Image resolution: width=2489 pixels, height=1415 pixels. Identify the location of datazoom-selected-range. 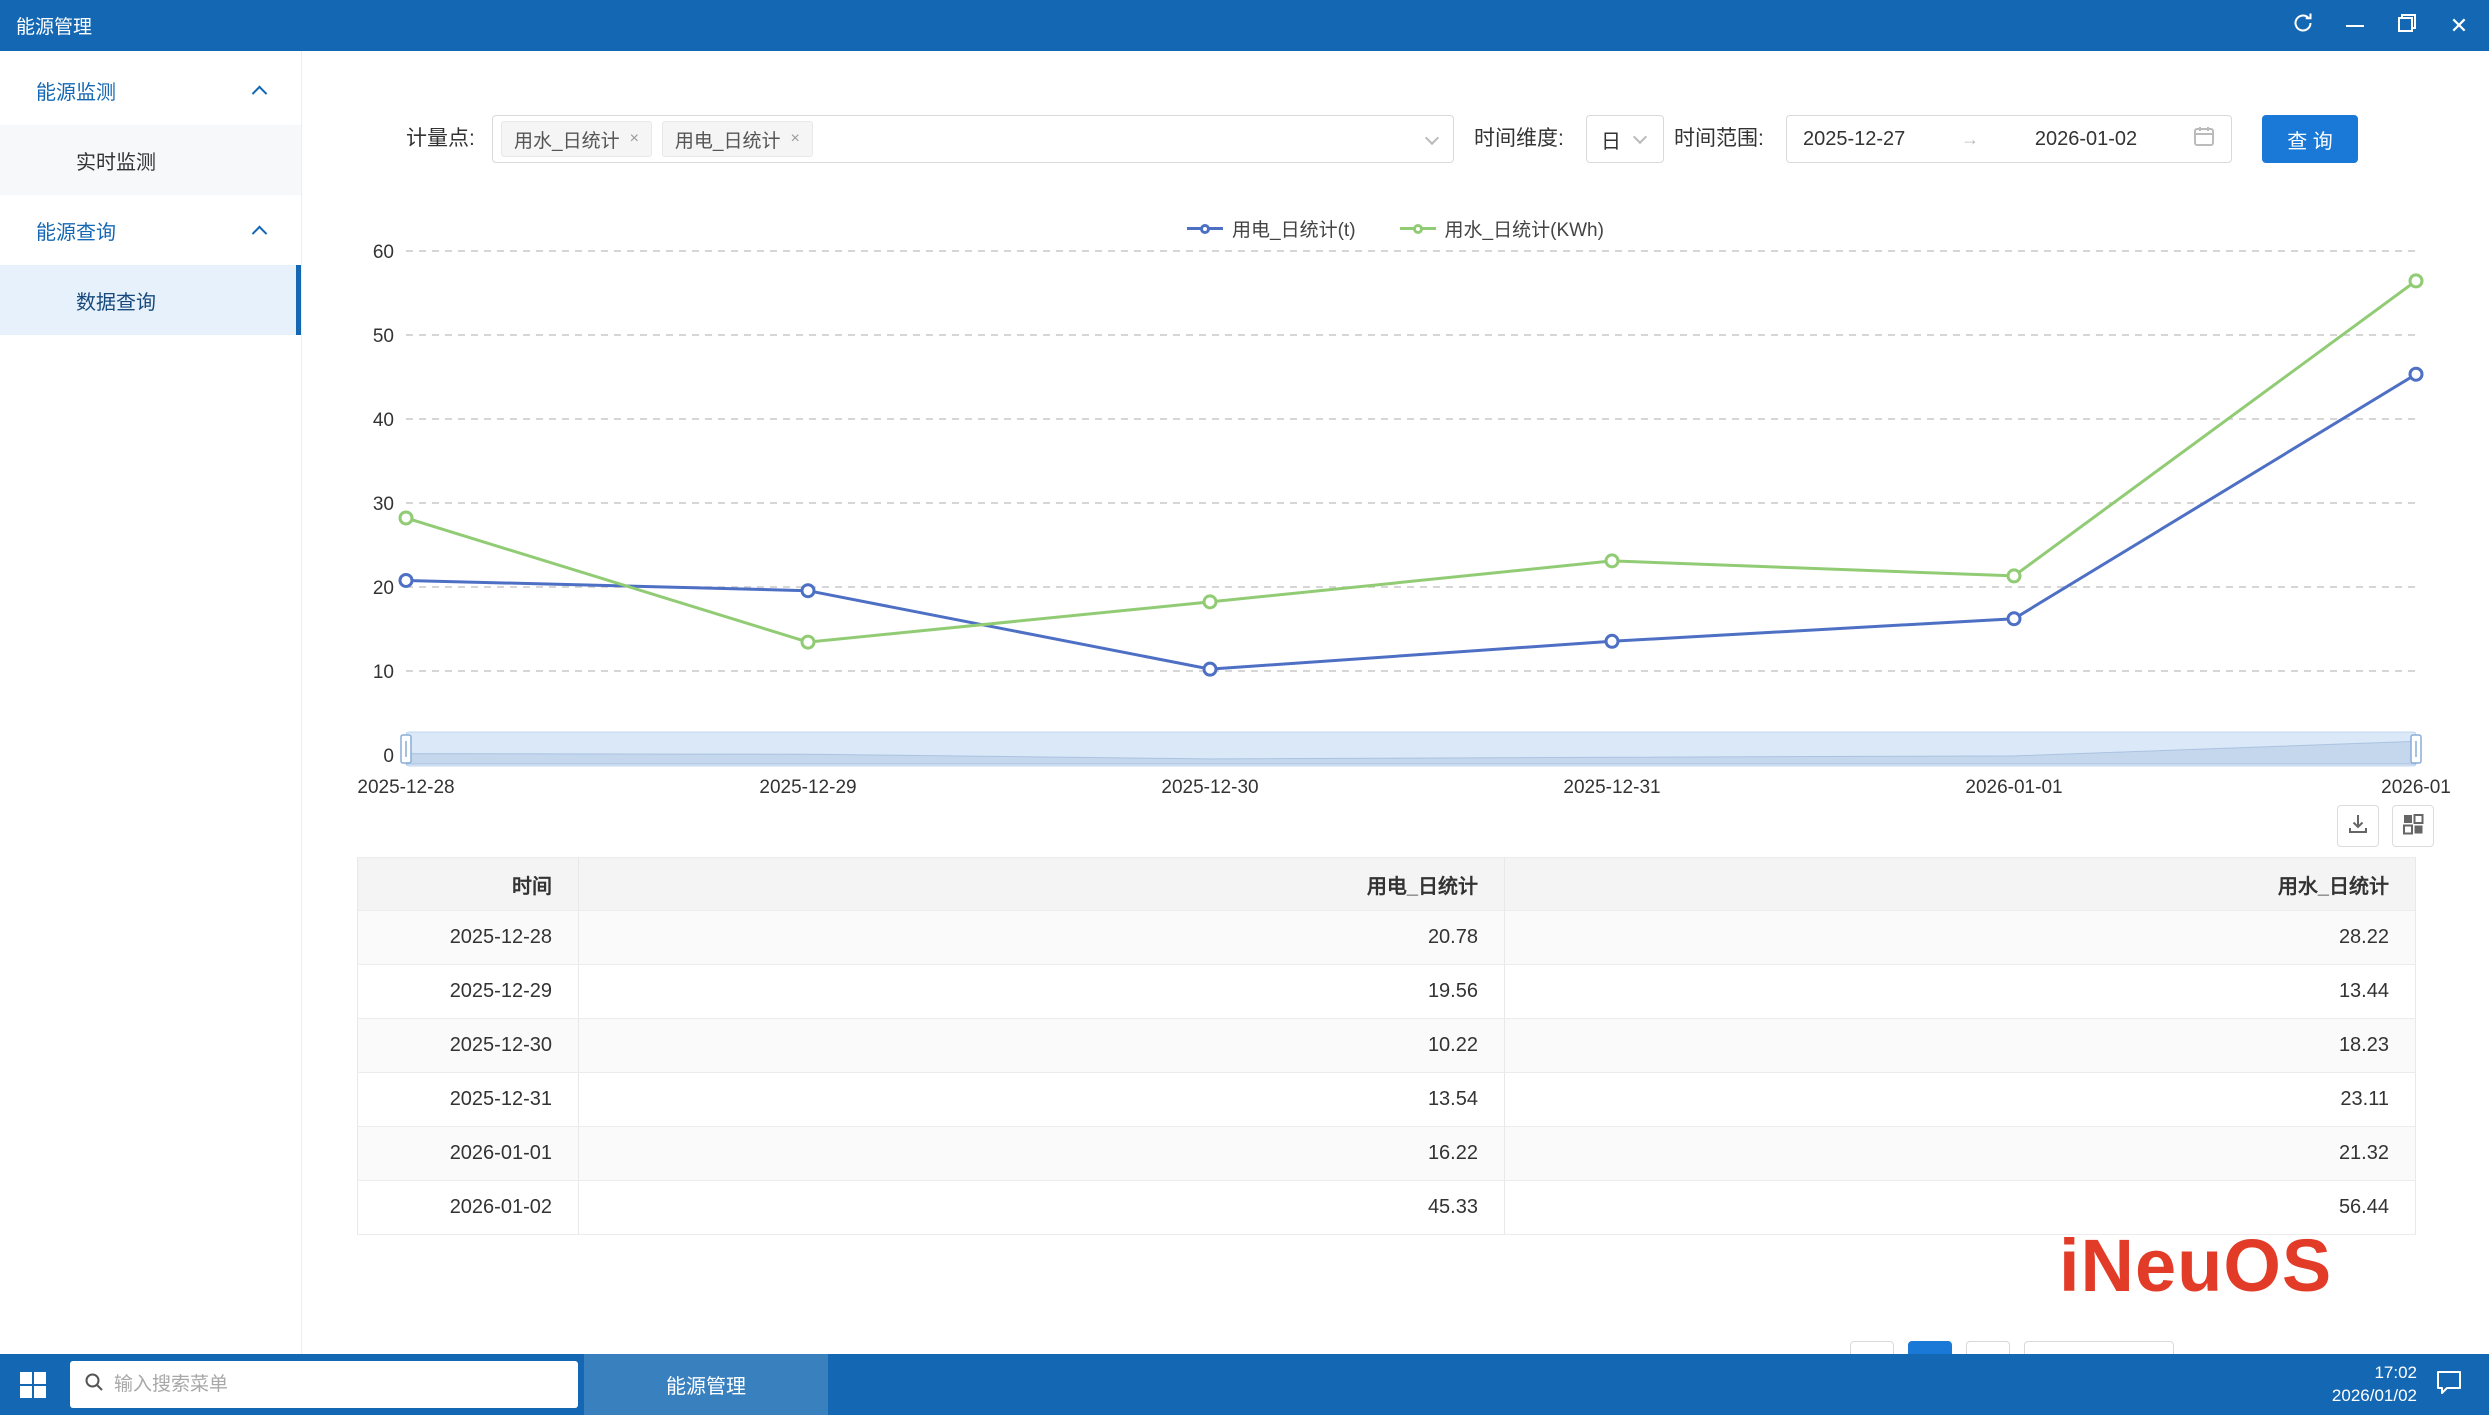
(1411, 749).